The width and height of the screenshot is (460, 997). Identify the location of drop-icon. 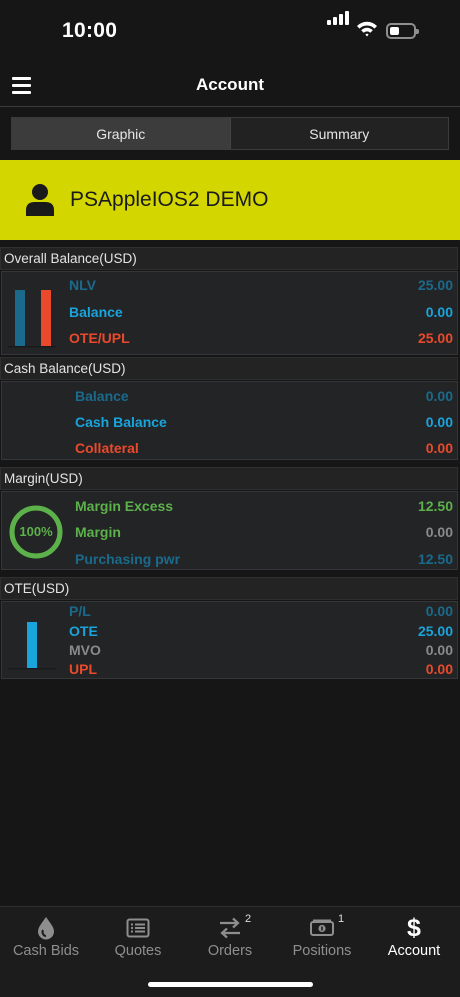
(46, 928).